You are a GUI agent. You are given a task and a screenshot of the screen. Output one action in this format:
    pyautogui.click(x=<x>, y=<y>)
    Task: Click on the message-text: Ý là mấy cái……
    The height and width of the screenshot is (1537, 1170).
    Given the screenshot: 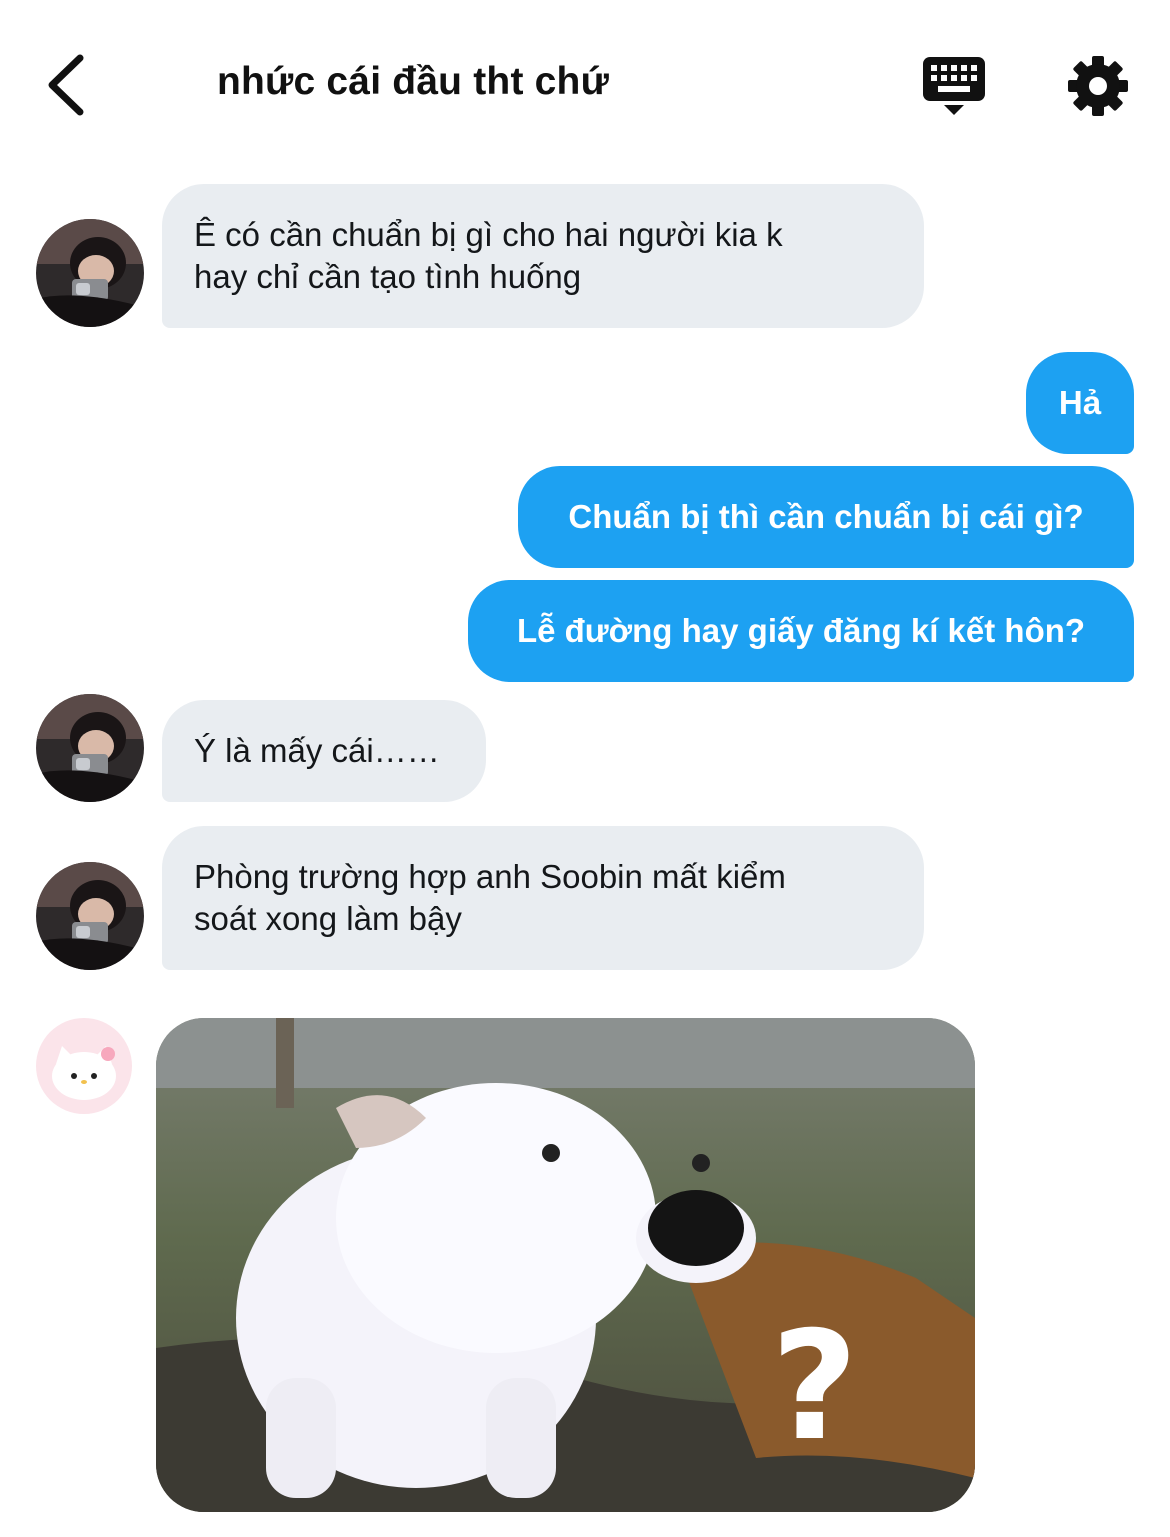 What is the action you would take?
    pyautogui.click(x=317, y=750)
    